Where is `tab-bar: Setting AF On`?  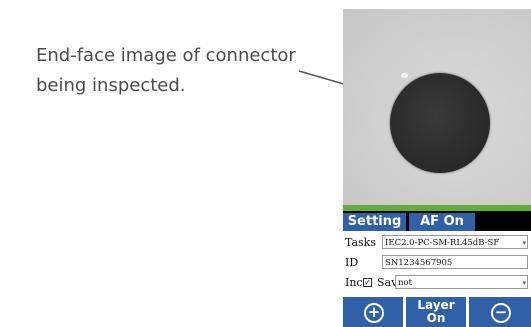 tab-bar: Setting AF On is located at coordinates (437, 221).